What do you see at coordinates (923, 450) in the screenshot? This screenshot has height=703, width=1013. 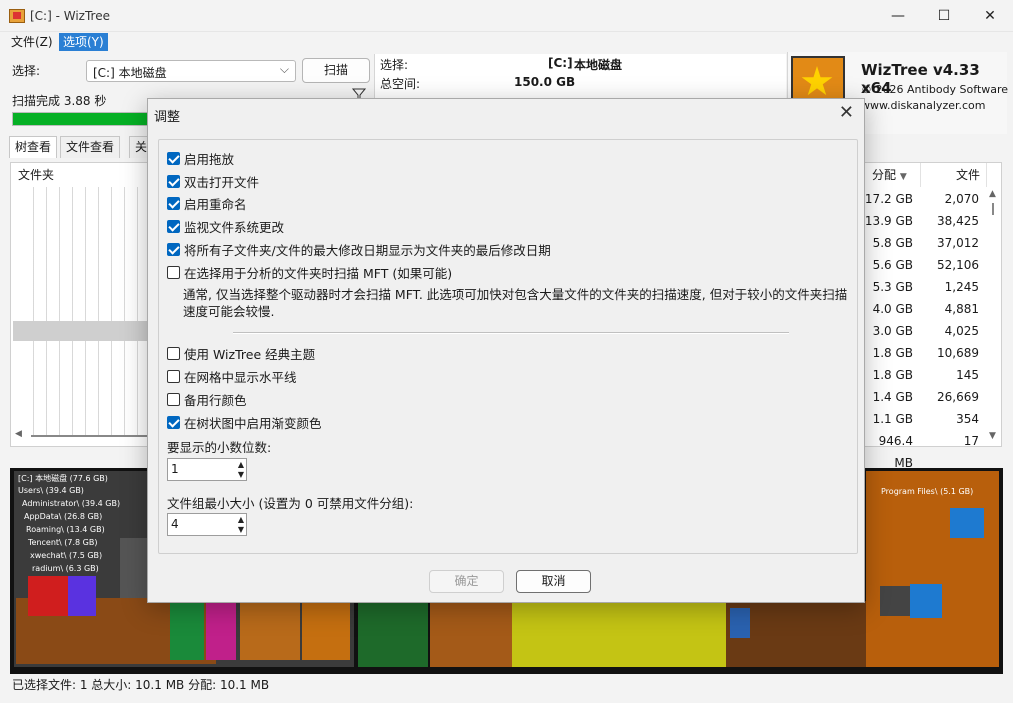 I see `table-row: 946.4 MB 17` at bounding box center [923, 450].